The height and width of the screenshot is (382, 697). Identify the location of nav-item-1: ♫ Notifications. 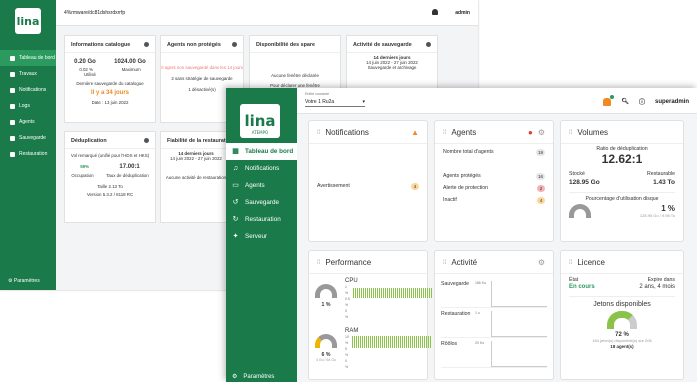
(261, 168).